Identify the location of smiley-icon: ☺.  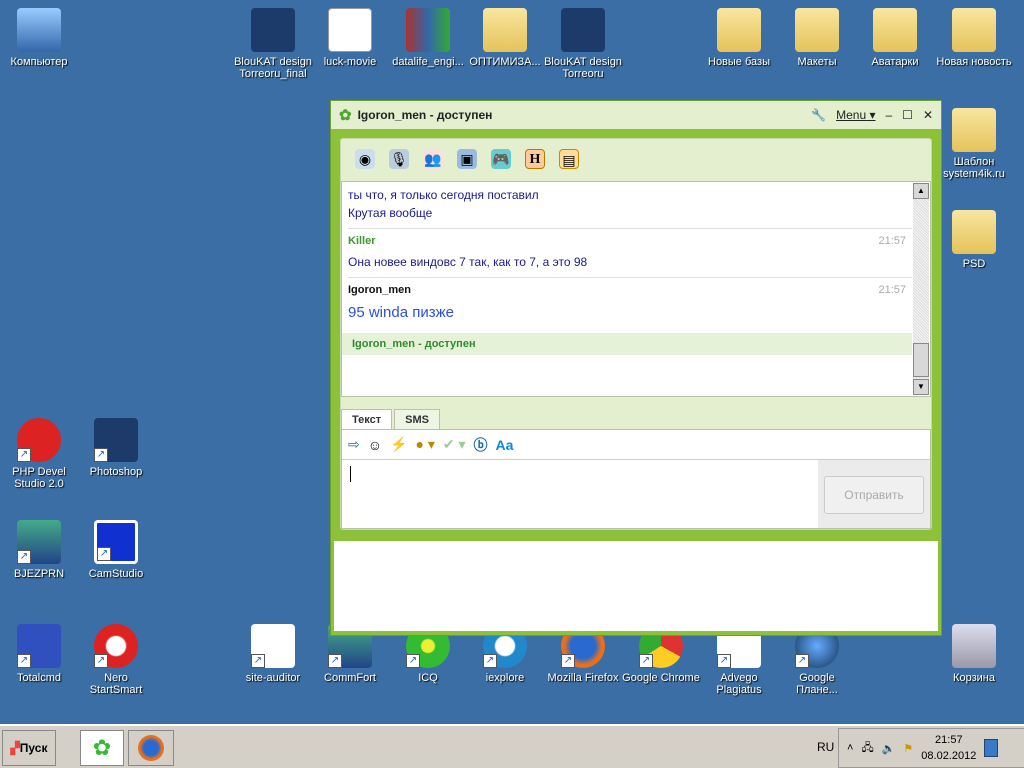
(375, 445).